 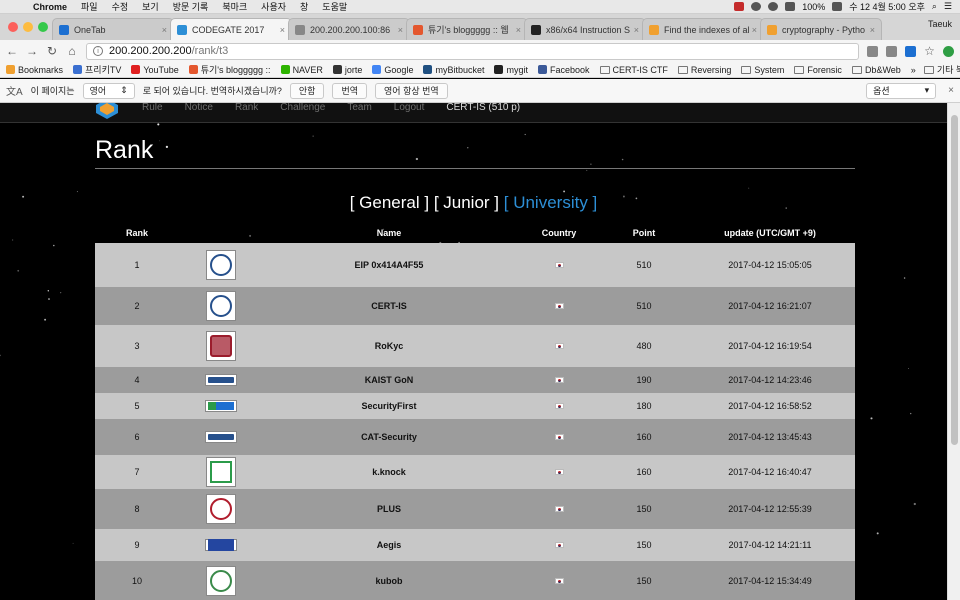 What do you see at coordinates (876, 70) in the screenshot?
I see `bookmark-item: Db&Web` at bounding box center [876, 70].